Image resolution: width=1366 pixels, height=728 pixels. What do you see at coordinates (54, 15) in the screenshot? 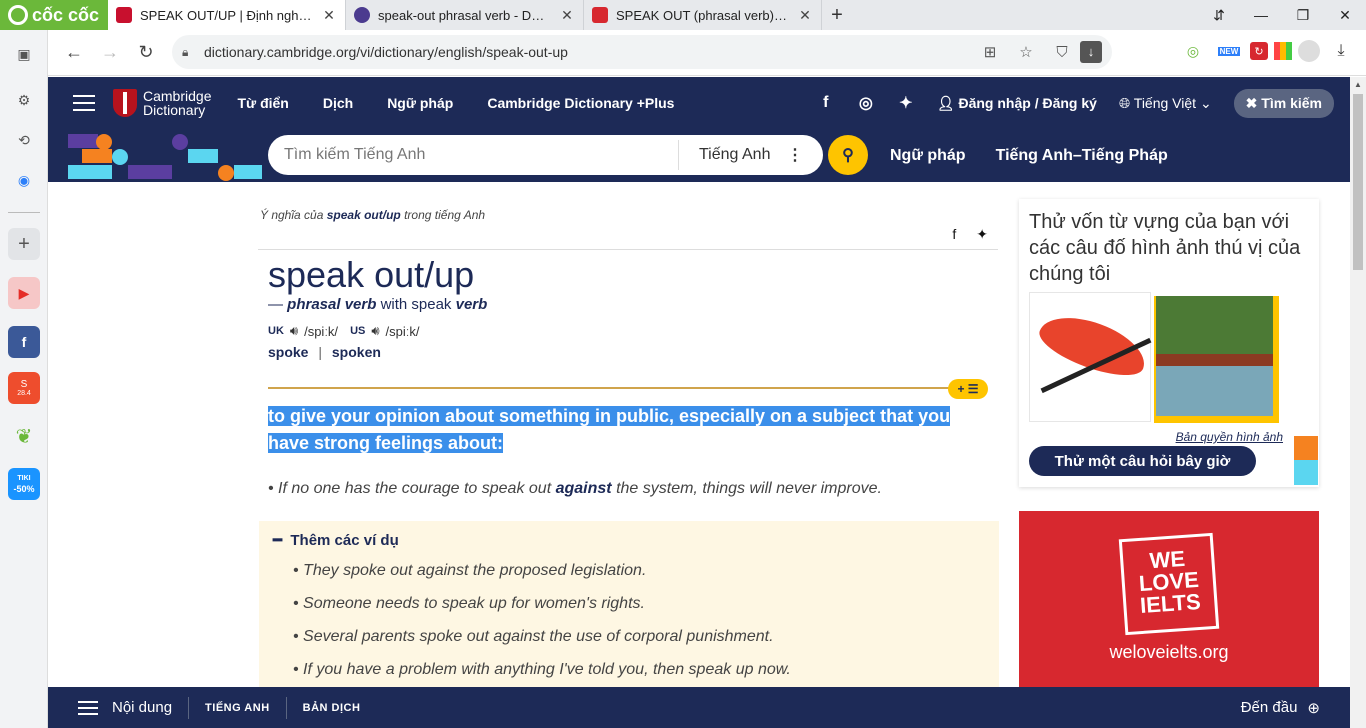
I see `coccoc-menu-button: cốc cốc` at bounding box center [54, 15].